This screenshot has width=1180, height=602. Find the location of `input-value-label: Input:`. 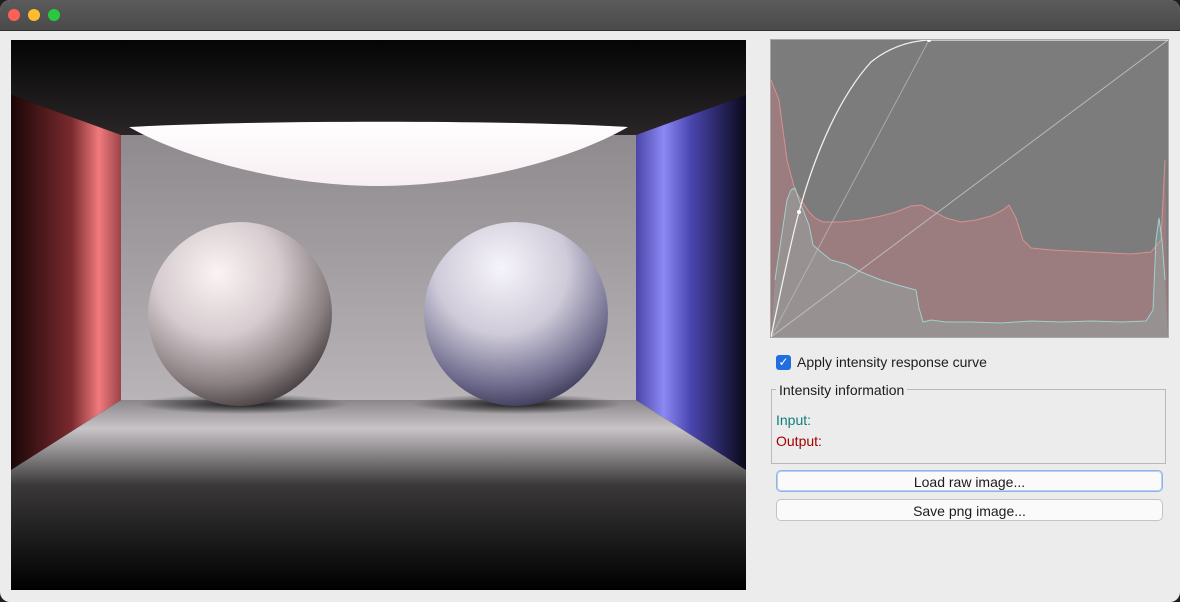

input-value-label: Input: is located at coordinates (794, 420).